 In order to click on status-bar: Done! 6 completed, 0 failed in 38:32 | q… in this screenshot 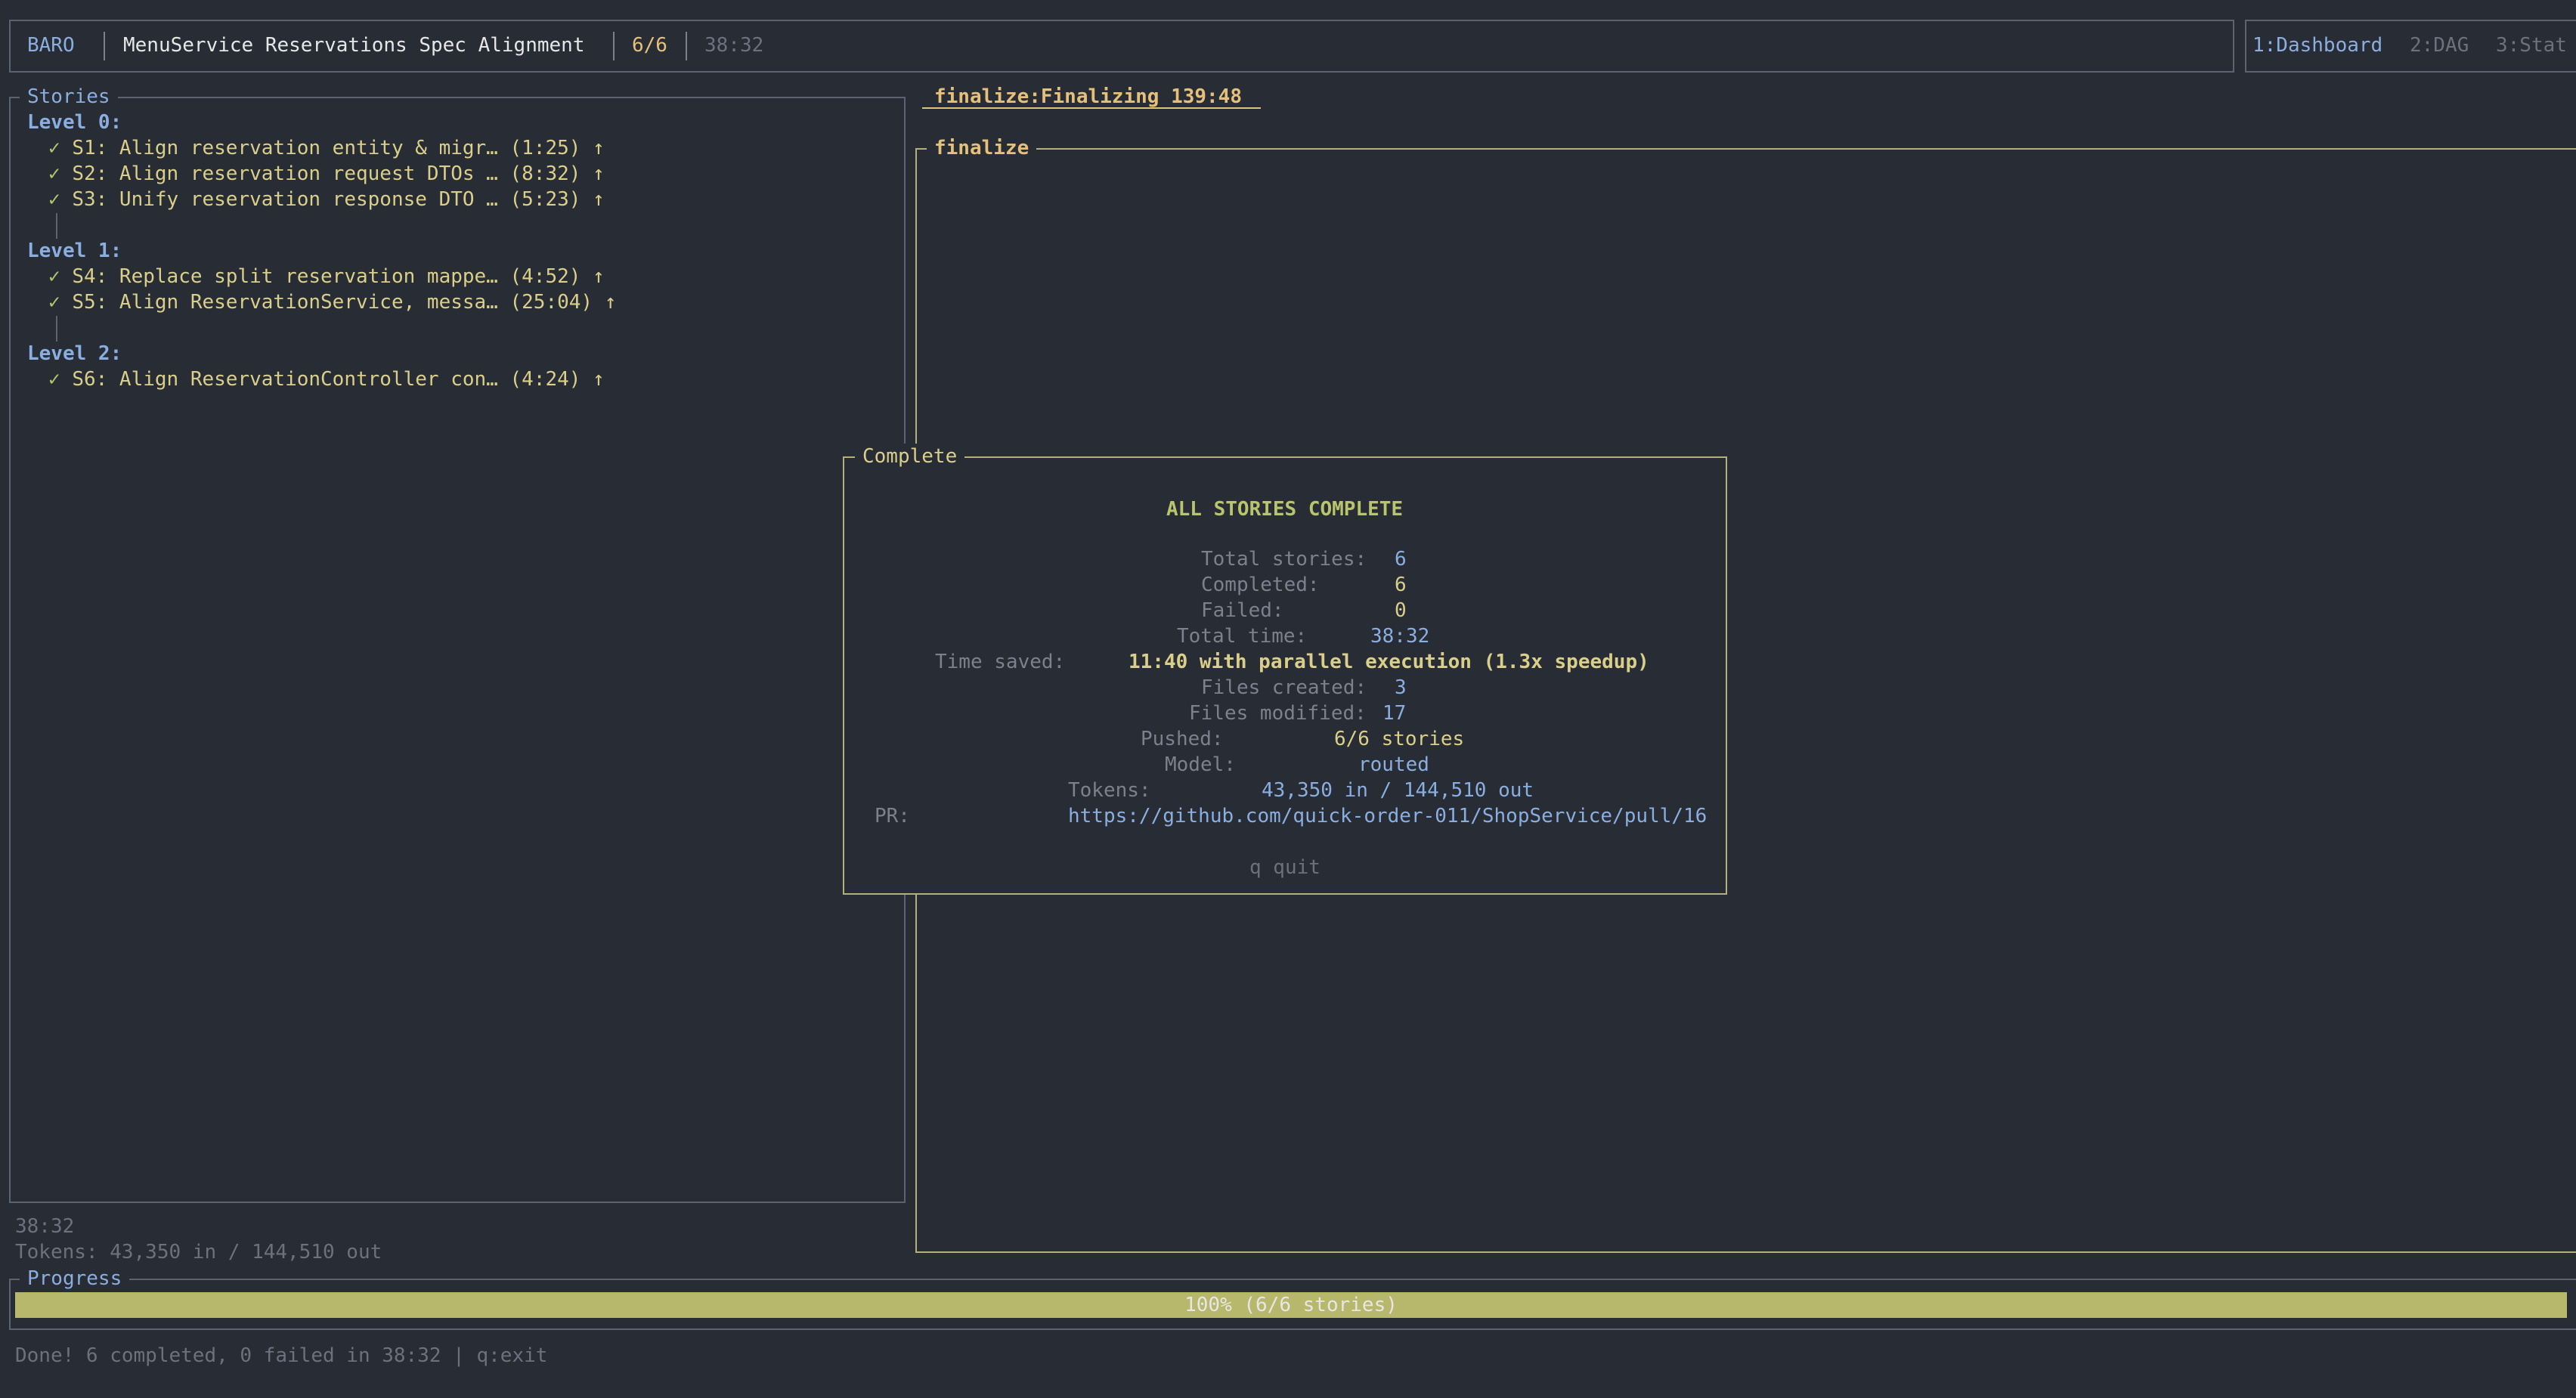, I will do `click(281, 1356)`.